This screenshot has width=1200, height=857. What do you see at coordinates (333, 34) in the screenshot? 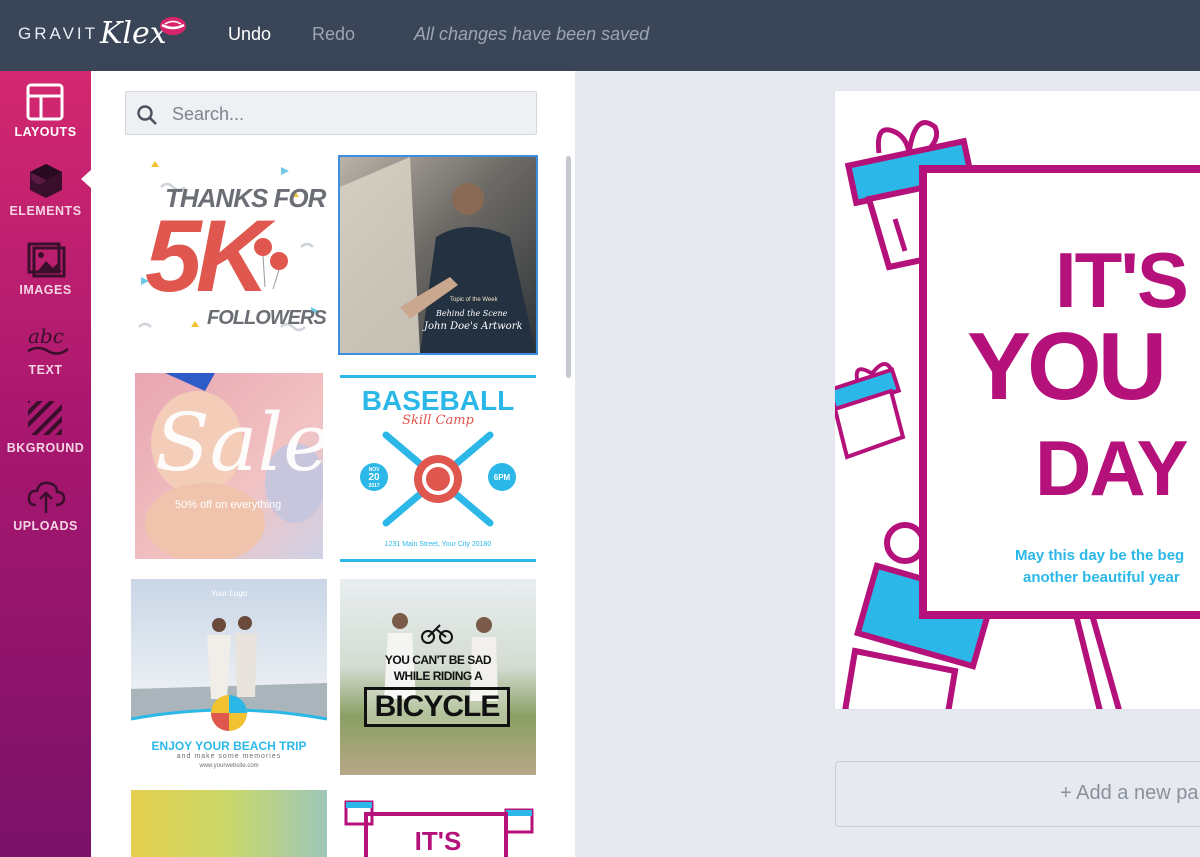
I see `redo-button: Redo` at bounding box center [333, 34].